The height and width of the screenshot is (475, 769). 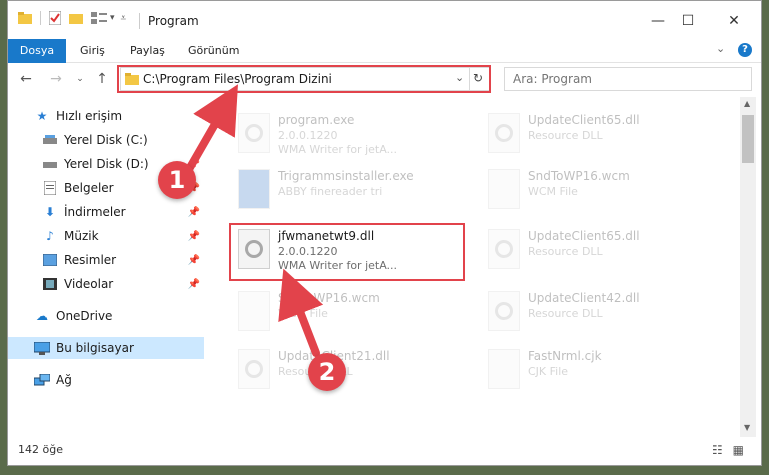 What do you see at coordinates (40, 18) in the screenshot?
I see `separator` at bounding box center [40, 18].